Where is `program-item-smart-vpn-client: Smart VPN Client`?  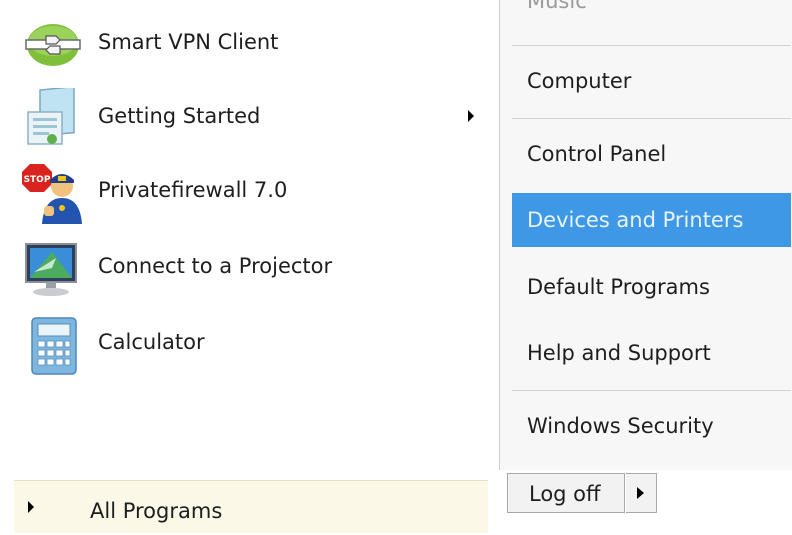
program-item-smart-vpn-client: Smart VPN Client is located at coordinates (249, 47).